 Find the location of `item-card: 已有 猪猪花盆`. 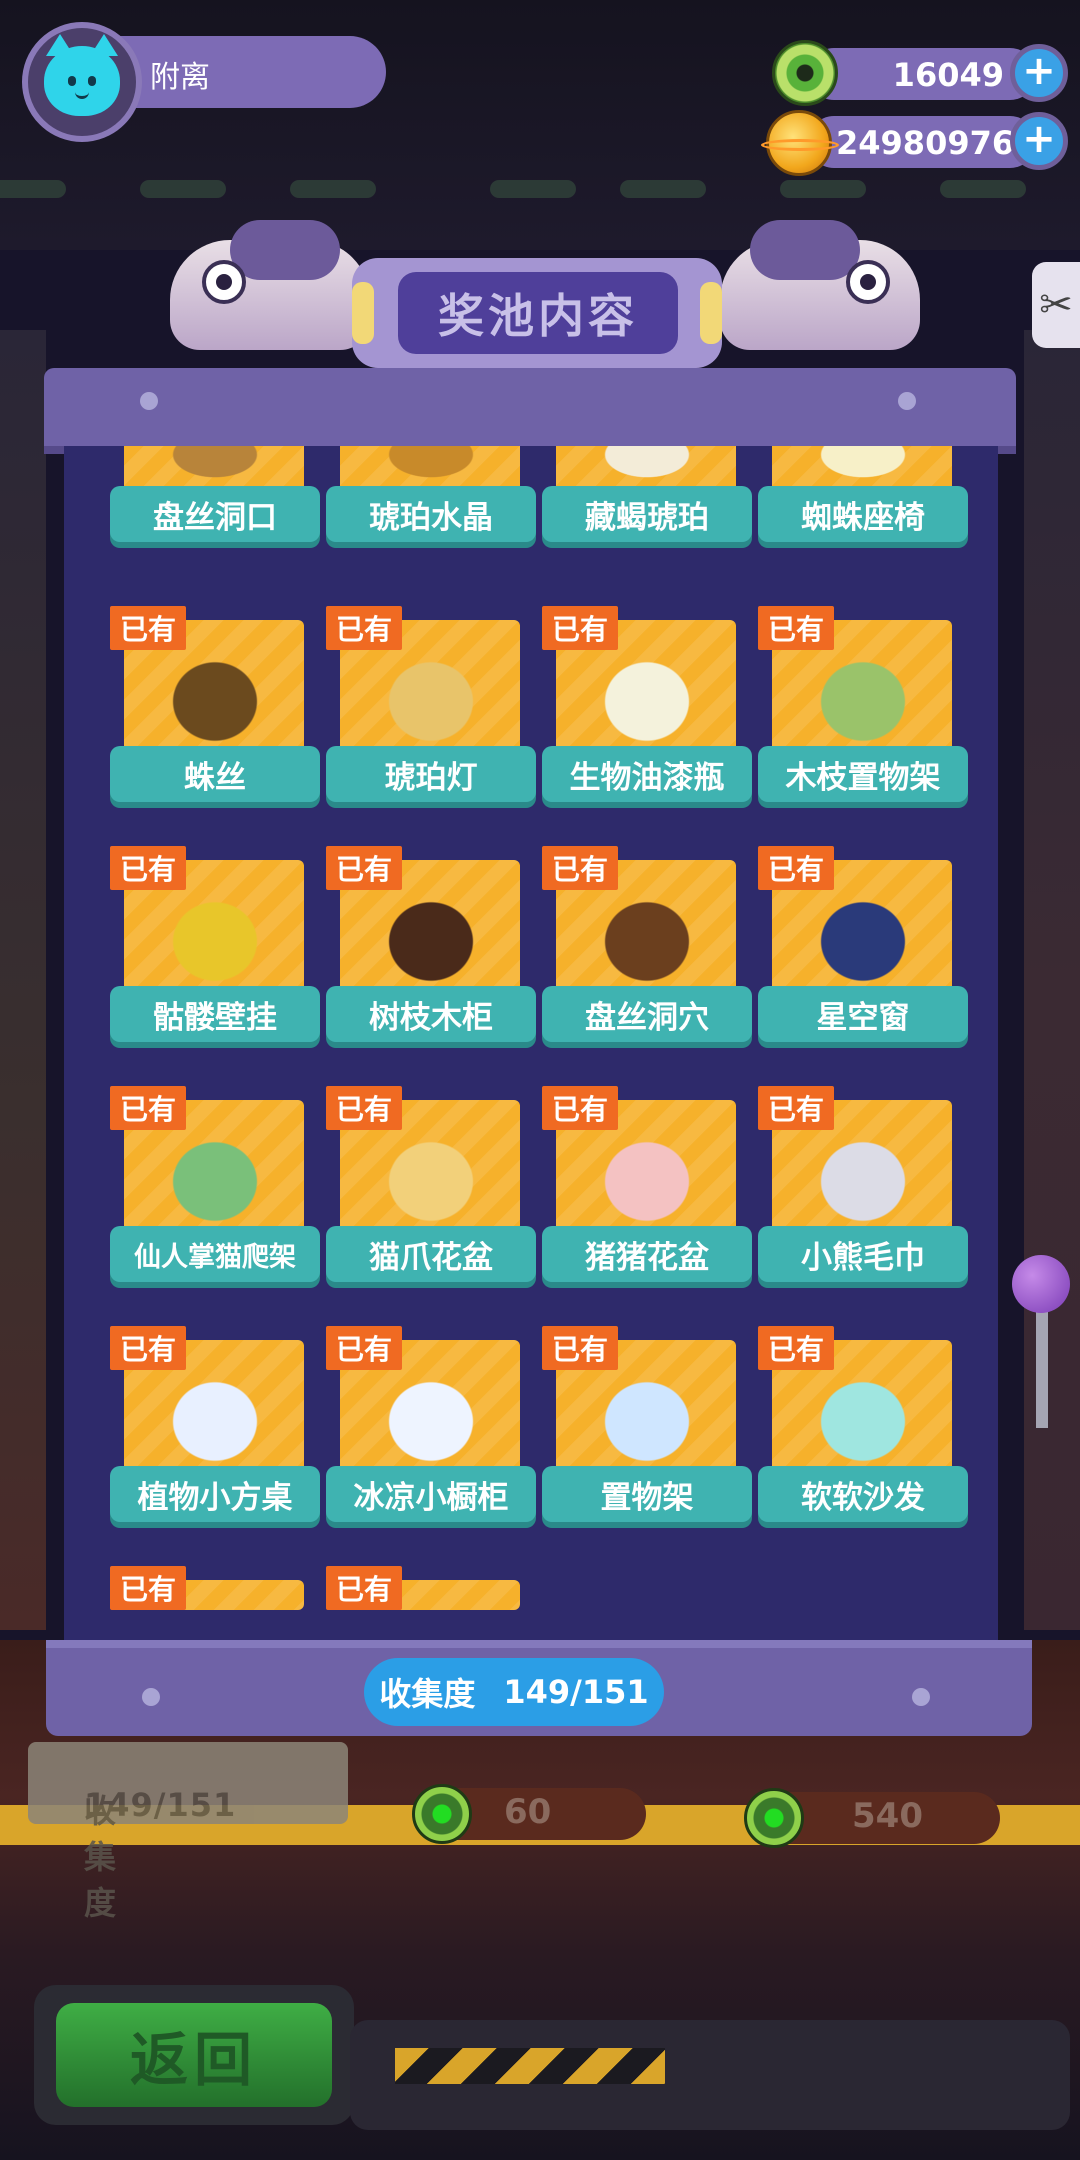

item-card: 已有 猪猪花盆 is located at coordinates (647, 1186).